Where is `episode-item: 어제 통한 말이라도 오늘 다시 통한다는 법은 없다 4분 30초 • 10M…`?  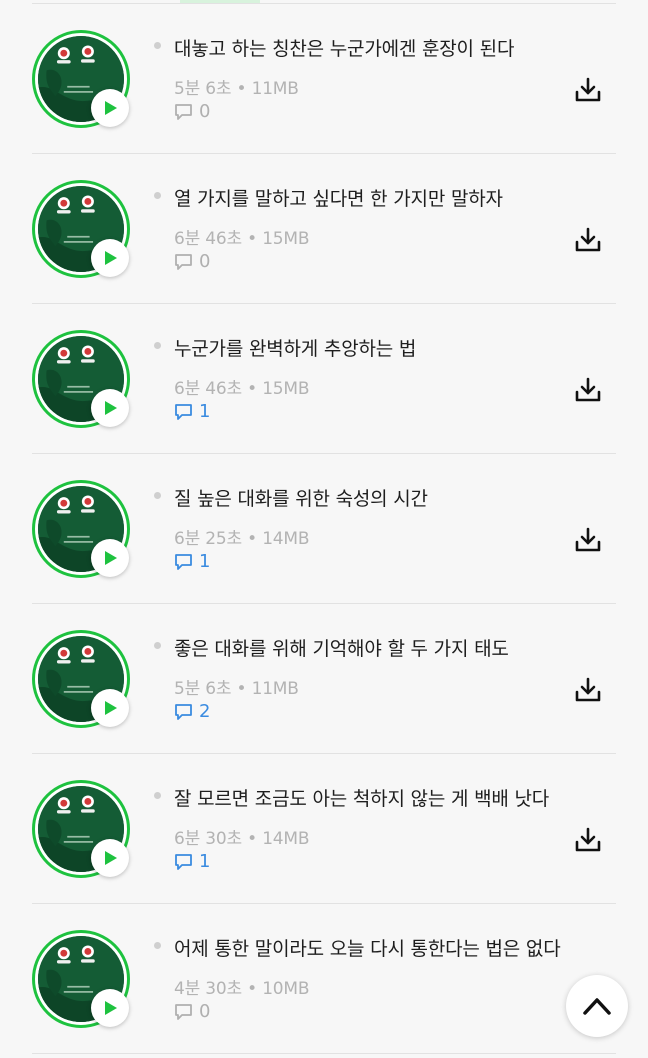 episode-item: 어제 통한 말이라도 오늘 다시 통한다는 법은 없다 4분 30초 • 10M… is located at coordinates (324, 979).